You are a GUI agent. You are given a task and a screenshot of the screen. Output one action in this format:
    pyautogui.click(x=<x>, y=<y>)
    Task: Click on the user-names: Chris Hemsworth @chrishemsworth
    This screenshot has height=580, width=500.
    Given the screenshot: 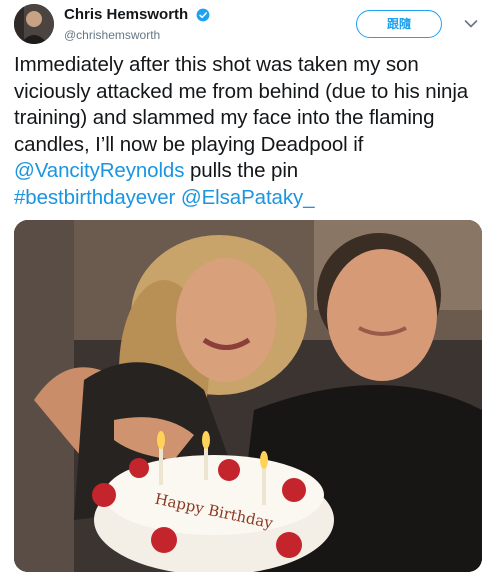 What is the action you would take?
    pyautogui.click(x=137, y=24)
    